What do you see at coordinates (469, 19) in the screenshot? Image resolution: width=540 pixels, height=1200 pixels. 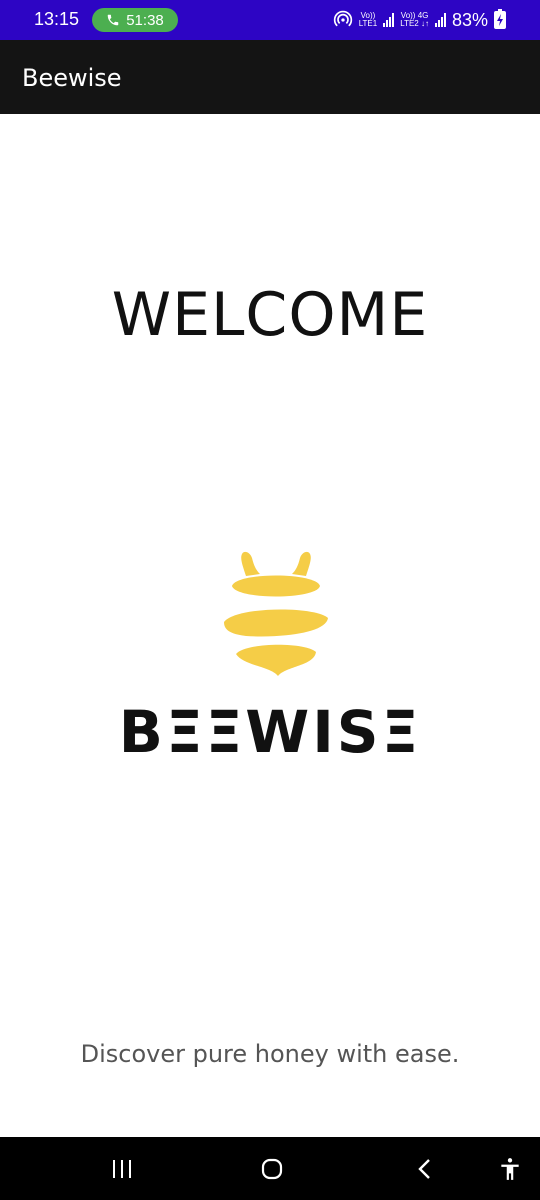 I see `battery-percent: 83%` at bounding box center [469, 19].